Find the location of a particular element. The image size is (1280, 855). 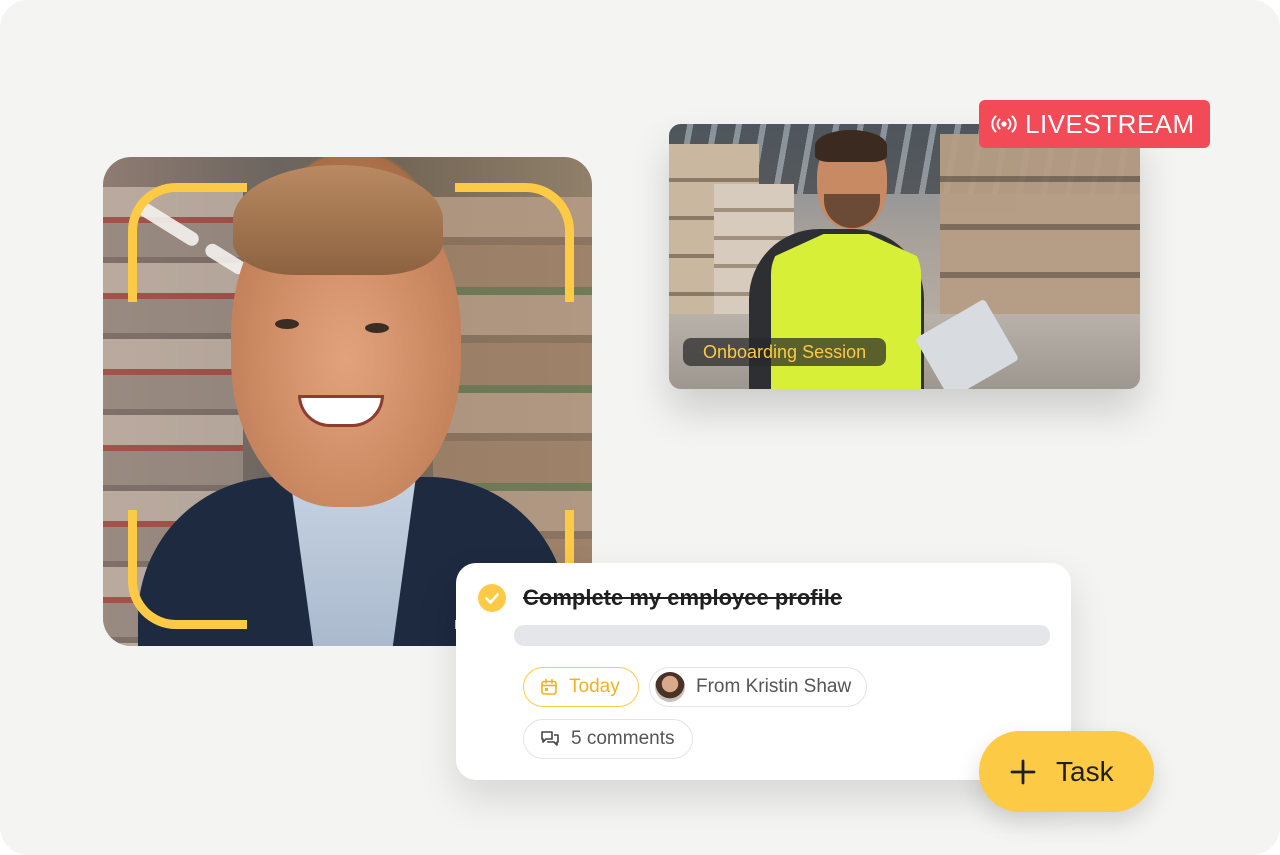

broadcast-icon is located at coordinates (1004, 124).